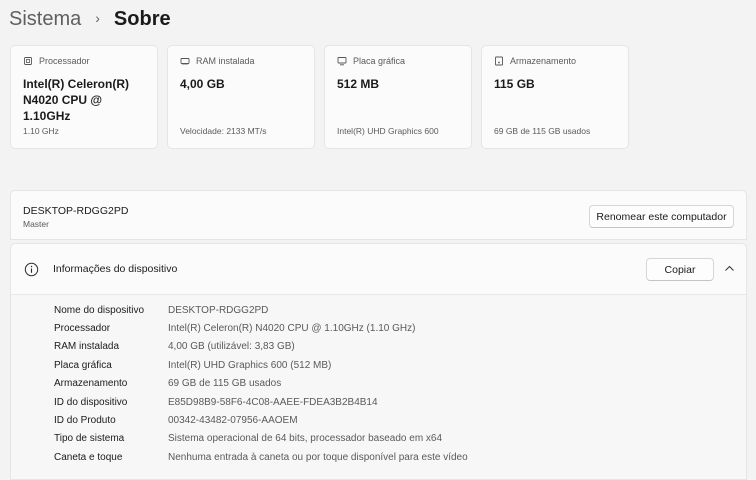 The width and height of the screenshot is (756, 480). I want to click on card-header: Armazenamento, so click(555, 61).